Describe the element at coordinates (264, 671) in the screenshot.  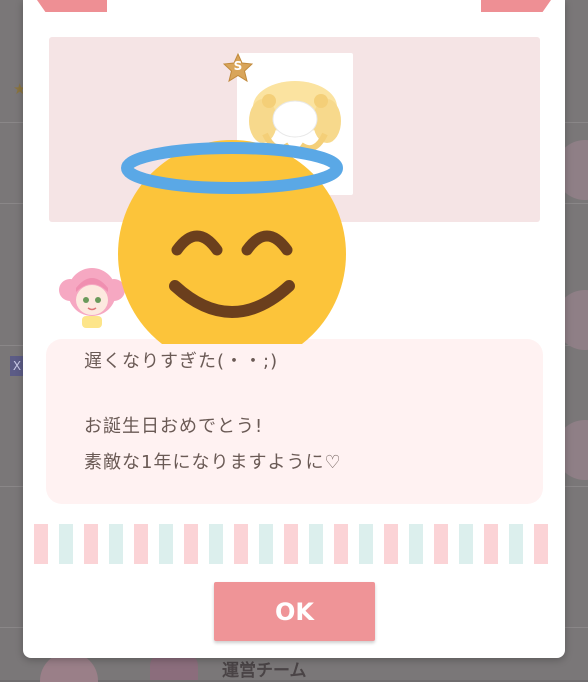
I see `bg-footer-name: 運営チーム` at that location.